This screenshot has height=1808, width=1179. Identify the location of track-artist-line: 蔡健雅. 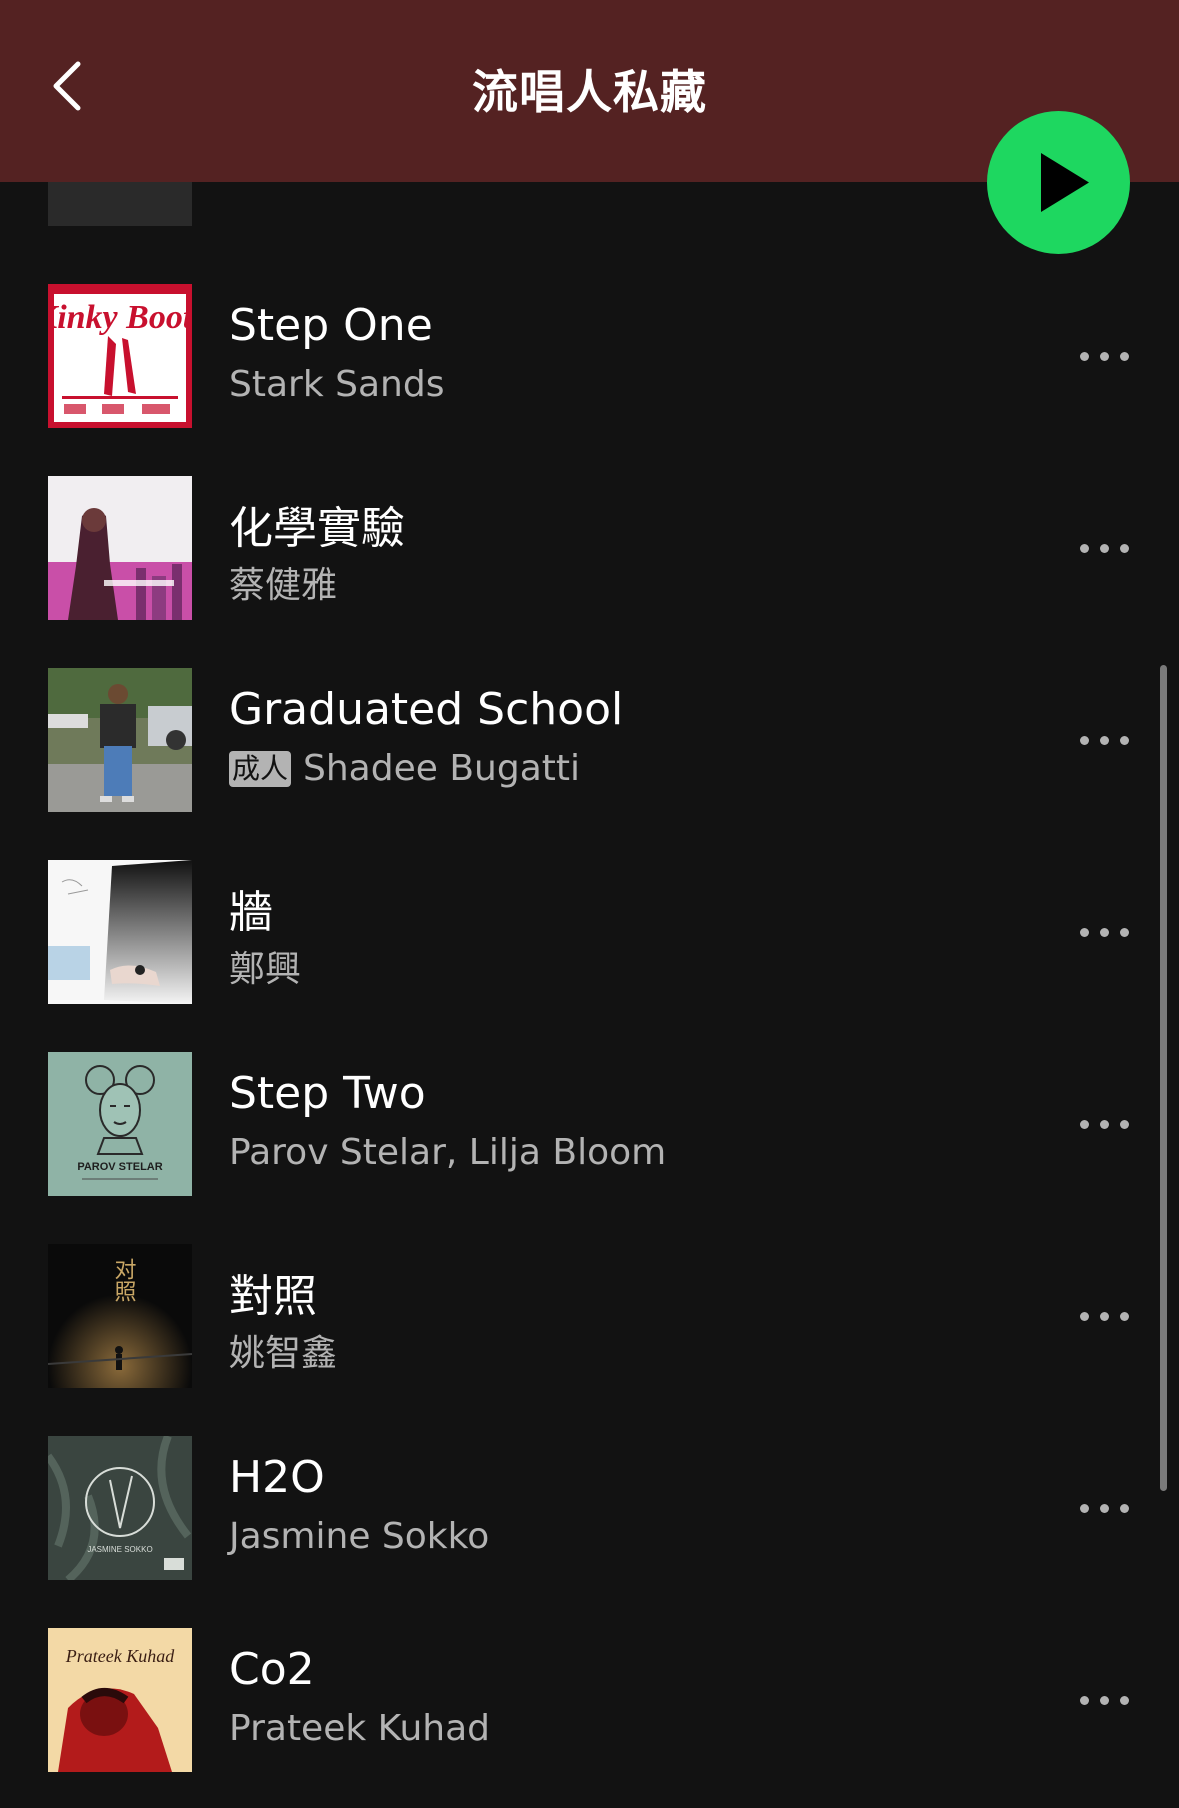
(283, 582).